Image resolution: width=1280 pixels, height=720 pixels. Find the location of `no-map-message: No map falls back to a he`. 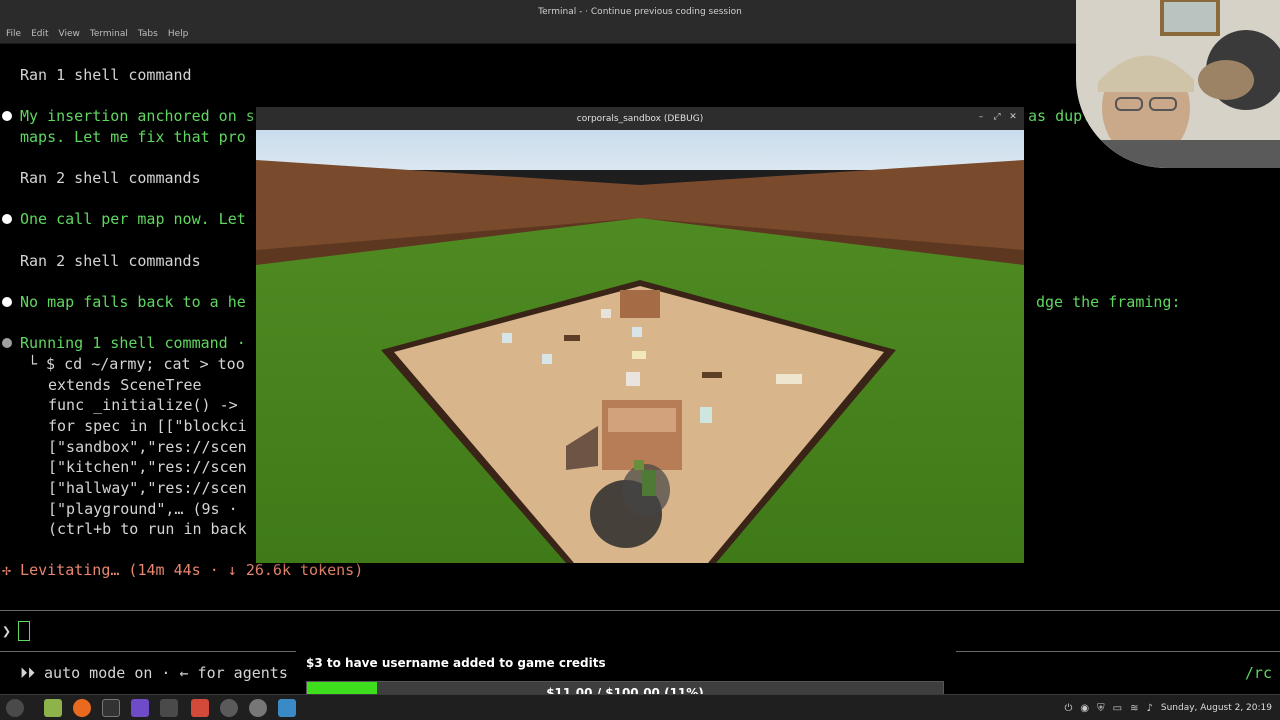

no-map-message: No map falls back to a he is located at coordinates (133, 302).